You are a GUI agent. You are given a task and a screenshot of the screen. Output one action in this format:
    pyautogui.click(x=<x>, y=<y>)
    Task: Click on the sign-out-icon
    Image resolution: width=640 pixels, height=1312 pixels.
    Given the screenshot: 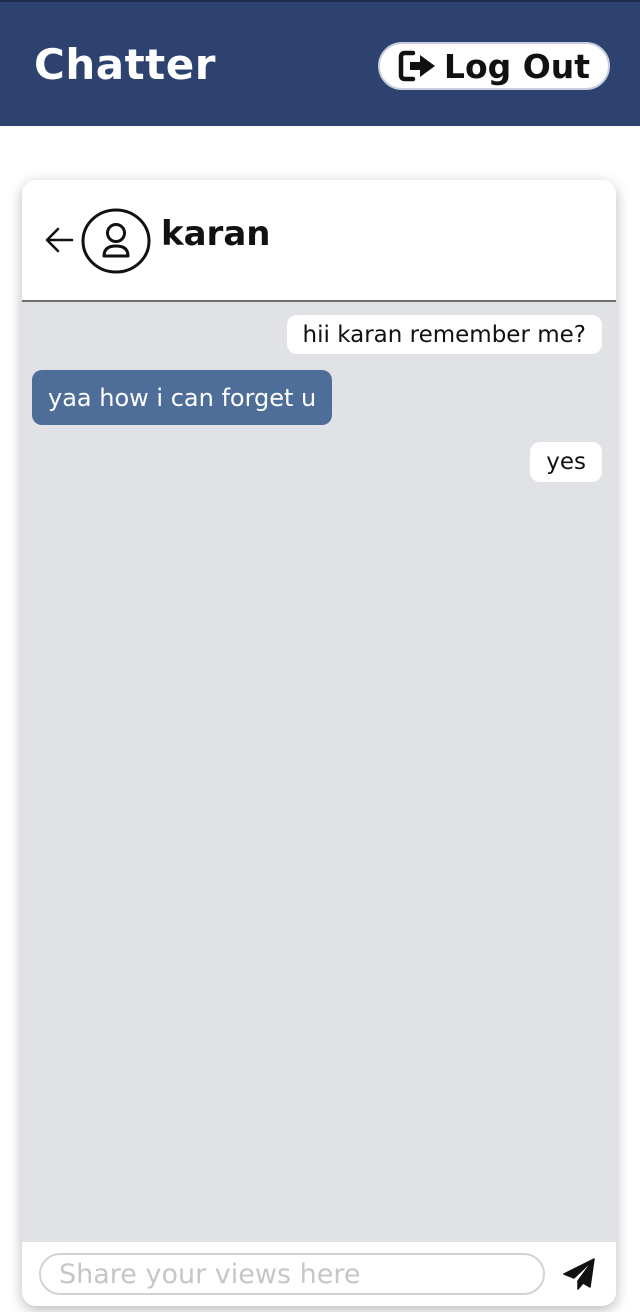 What is the action you would take?
    pyautogui.click(x=418, y=66)
    